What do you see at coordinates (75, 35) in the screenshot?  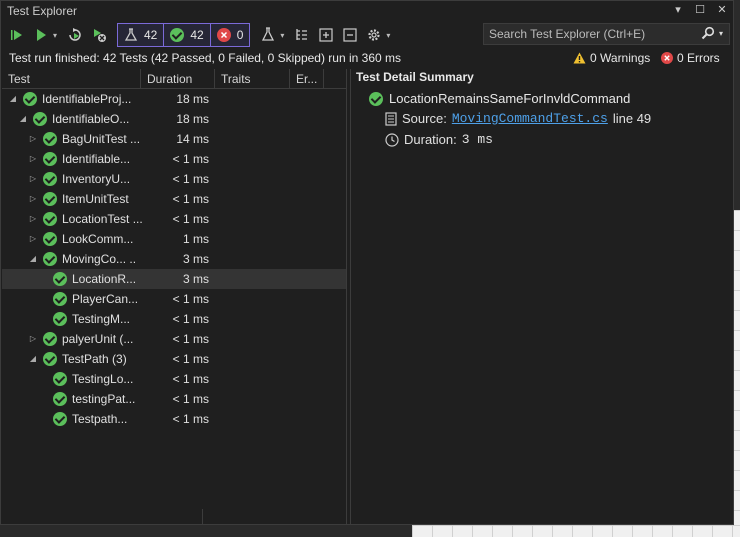 I see `repeat-run-button` at bounding box center [75, 35].